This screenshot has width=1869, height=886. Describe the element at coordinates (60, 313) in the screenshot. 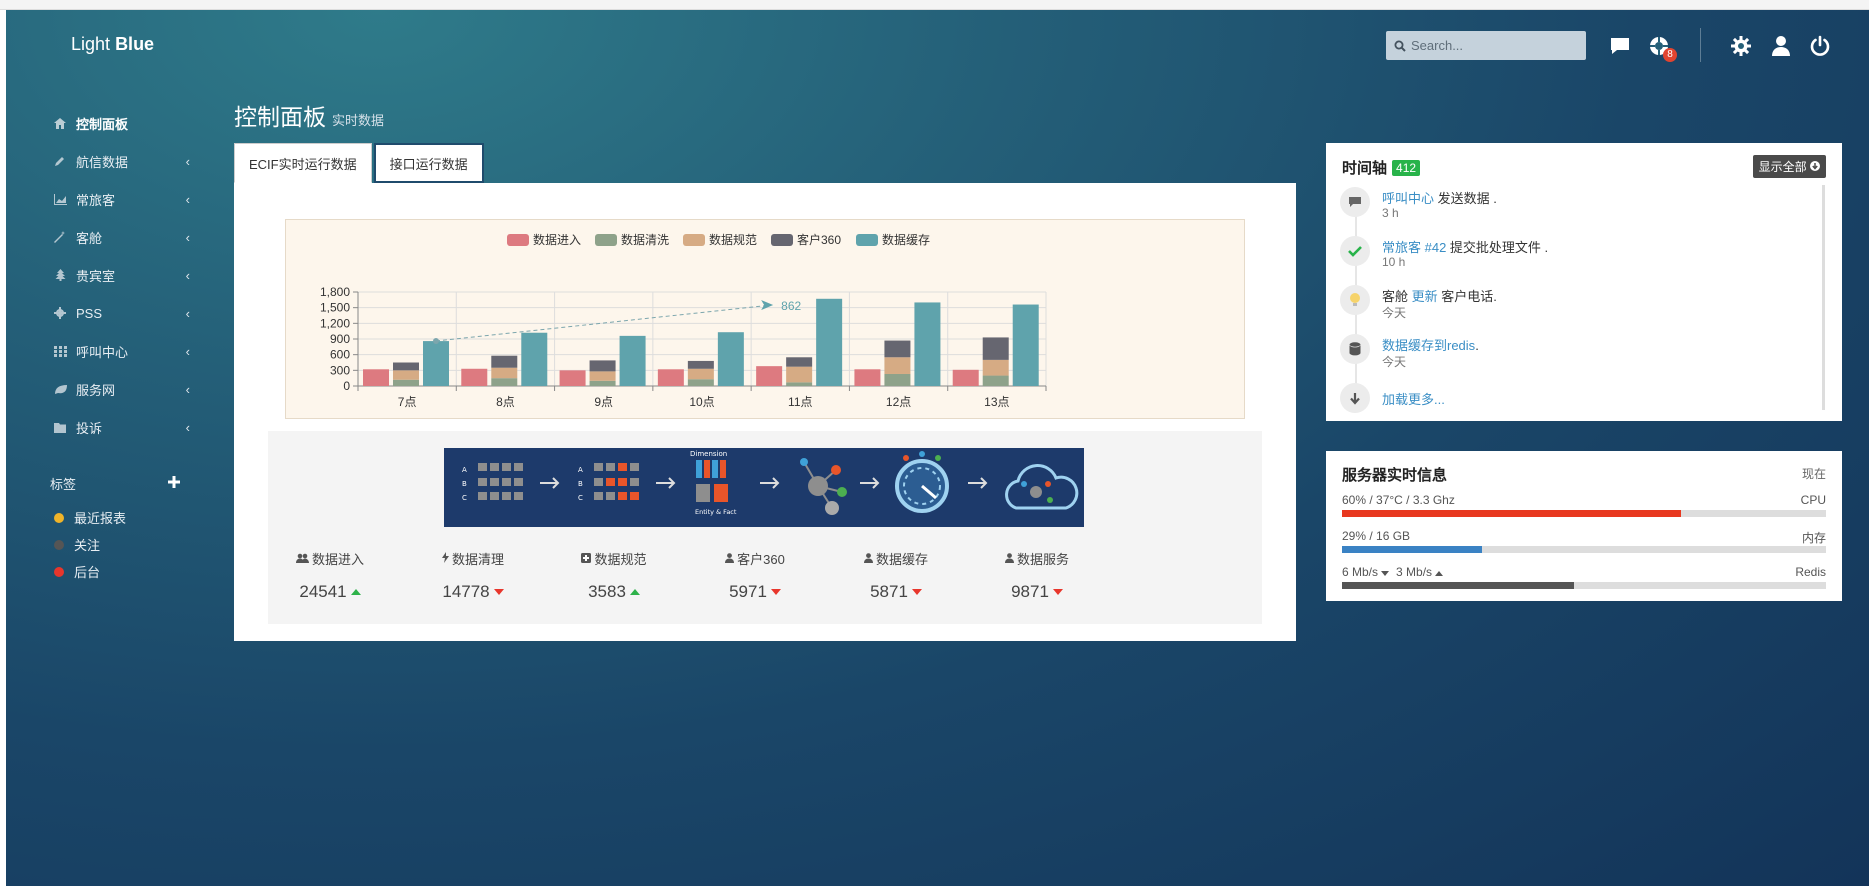

I see `gear-icon` at that location.